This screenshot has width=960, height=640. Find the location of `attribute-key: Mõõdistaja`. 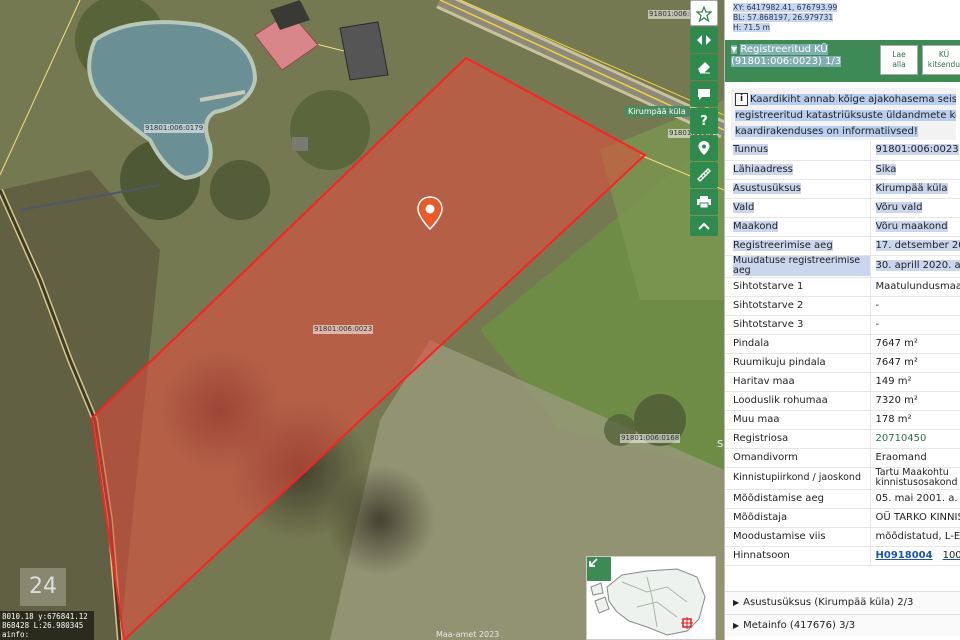

attribute-key: Mõõdistaja is located at coordinates (797, 518).